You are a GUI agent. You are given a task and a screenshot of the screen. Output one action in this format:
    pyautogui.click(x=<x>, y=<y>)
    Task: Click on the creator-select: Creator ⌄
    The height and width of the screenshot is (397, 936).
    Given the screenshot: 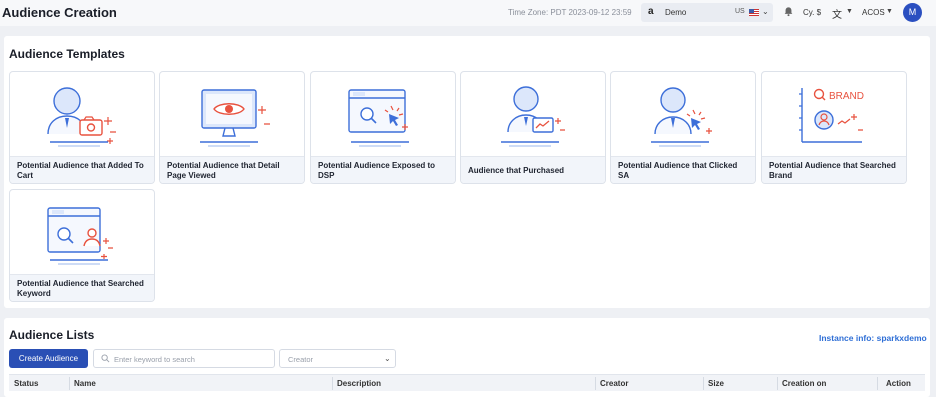 What is the action you would take?
    pyautogui.click(x=337, y=358)
    